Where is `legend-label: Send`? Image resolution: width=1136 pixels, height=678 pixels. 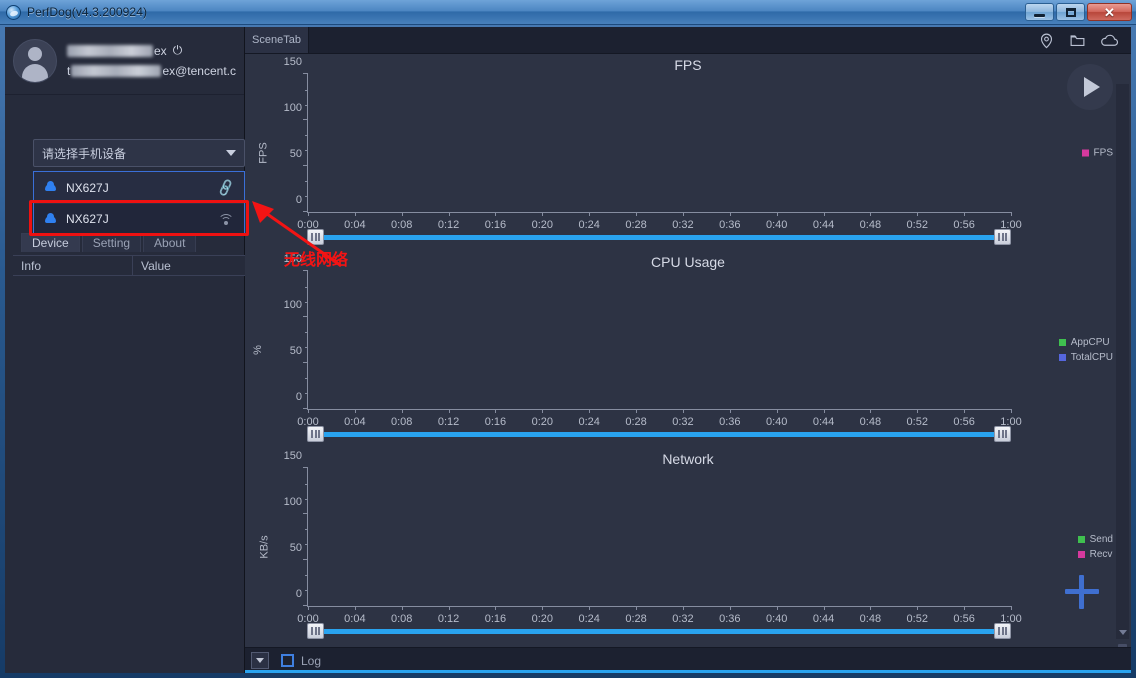
legend-label: Send is located at coordinates (1101, 539).